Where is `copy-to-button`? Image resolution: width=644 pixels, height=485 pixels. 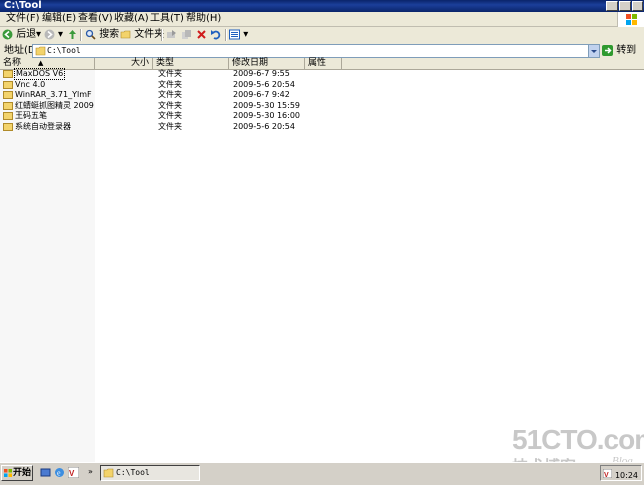
copy-to-button is located at coordinates (186, 35).